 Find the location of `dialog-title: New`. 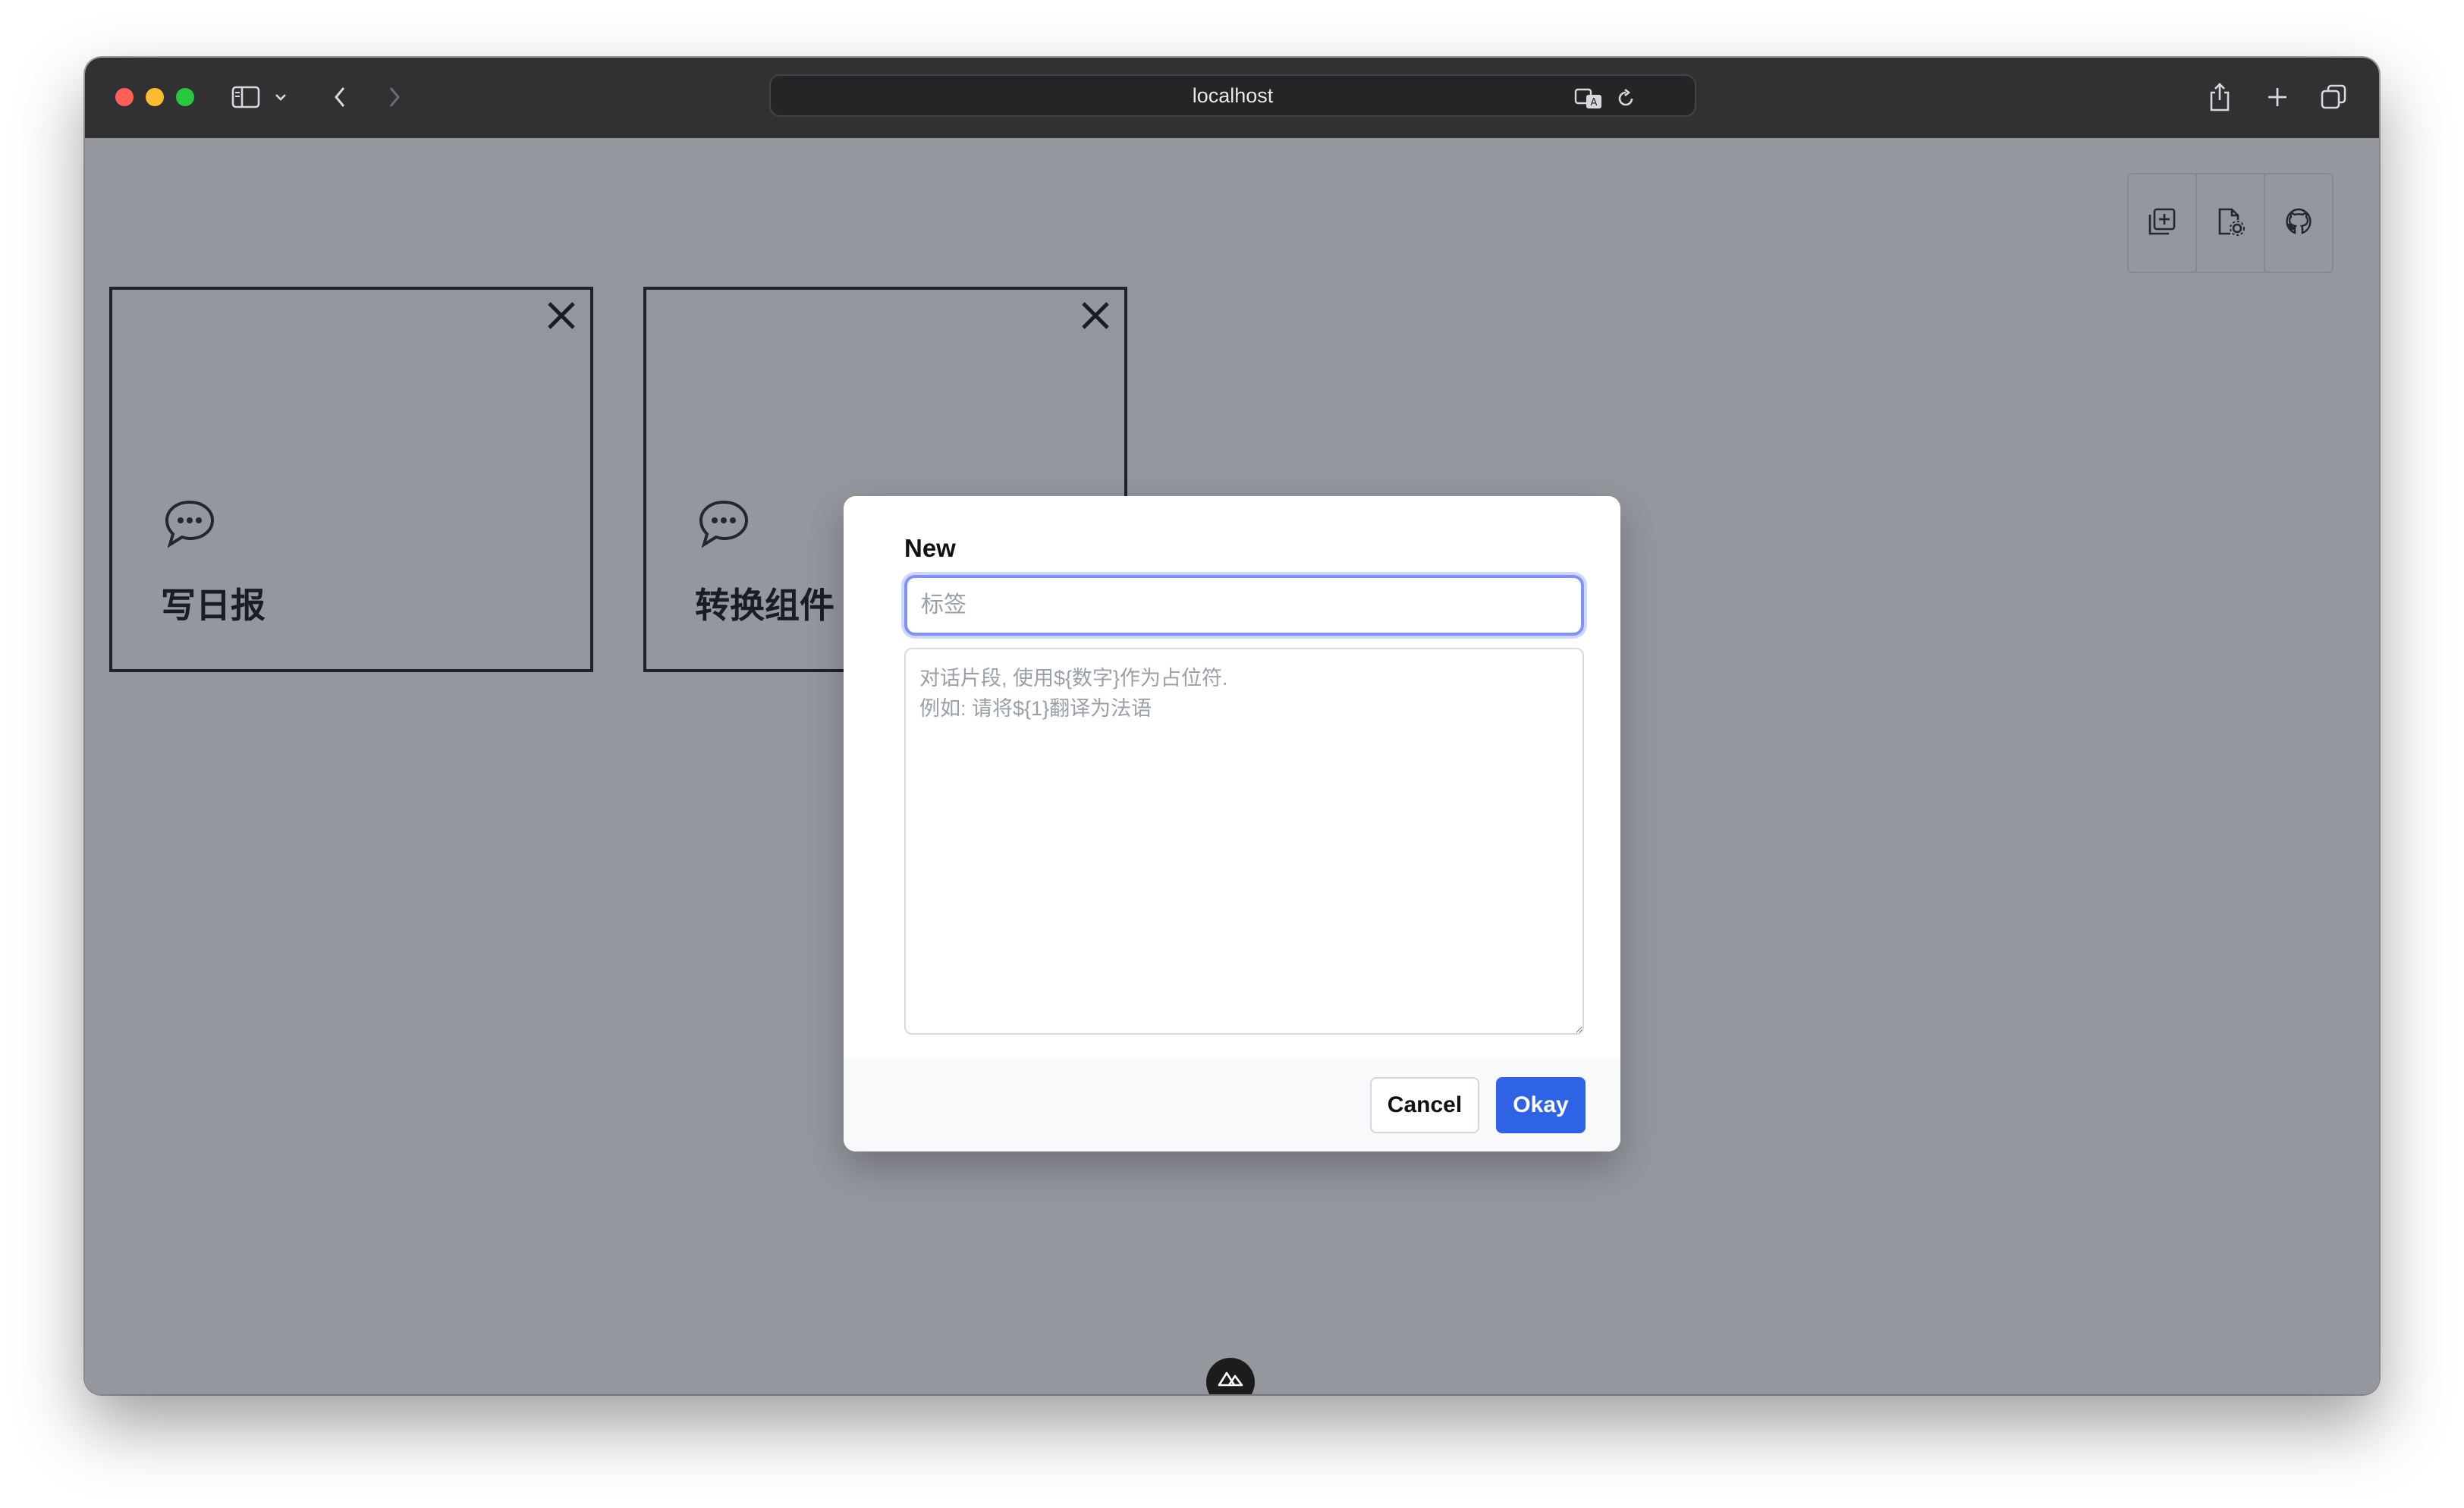

dialog-title: New is located at coordinates (930, 548).